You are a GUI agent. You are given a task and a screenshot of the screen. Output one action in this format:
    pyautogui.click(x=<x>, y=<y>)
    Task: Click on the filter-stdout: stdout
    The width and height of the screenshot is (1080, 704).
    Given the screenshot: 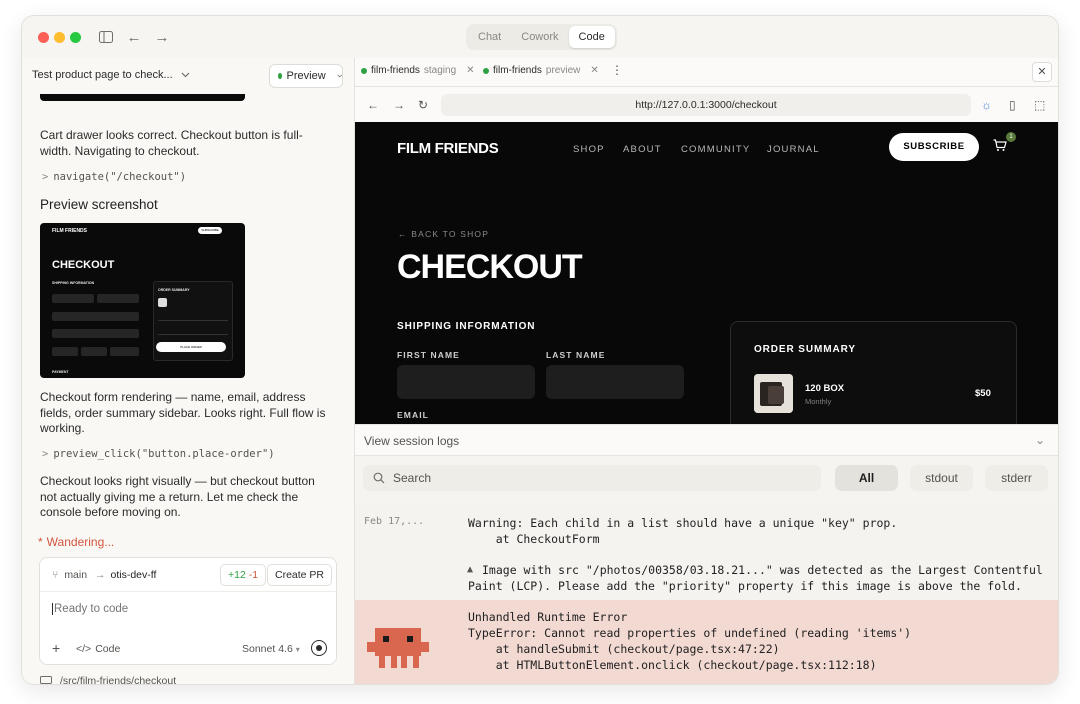 What is the action you would take?
    pyautogui.click(x=941, y=478)
    